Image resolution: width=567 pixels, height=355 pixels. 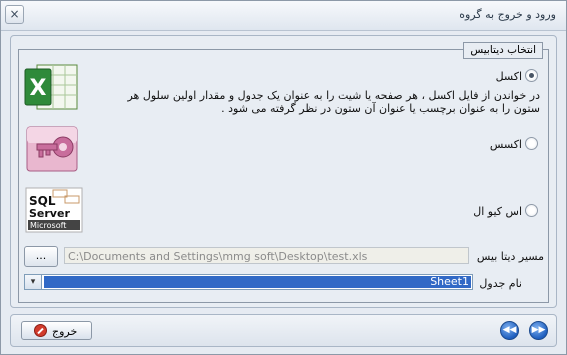 What do you see at coordinates (510, 256) in the screenshot?
I see `database-path-label: مسیر دیتا بیس` at bounding box center [510, 256].